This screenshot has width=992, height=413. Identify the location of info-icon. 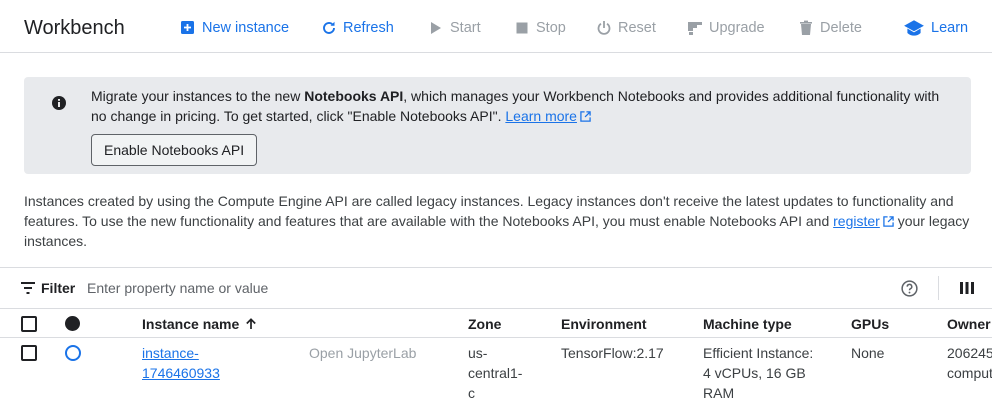
(59, 103).